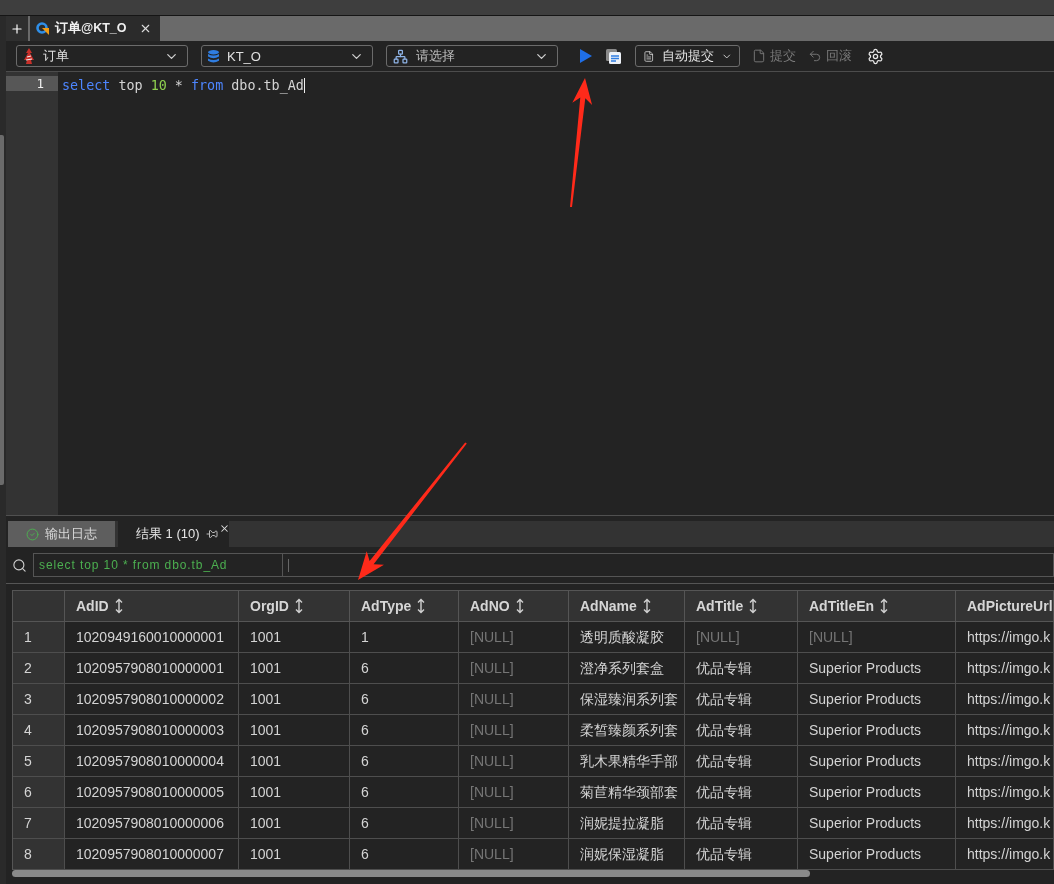 The height and width of the screenshot is (884, 1054). What do you see at coordinates (95, 28) in the screenshot?
I see `editor-tab: 订单@KT_O` at bounding box center [95, 28].